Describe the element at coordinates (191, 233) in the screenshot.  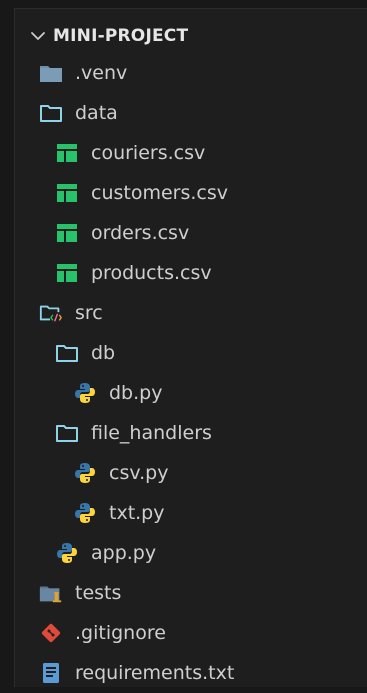
I see `tree-item-orders-csv: orders.csv` at that location.